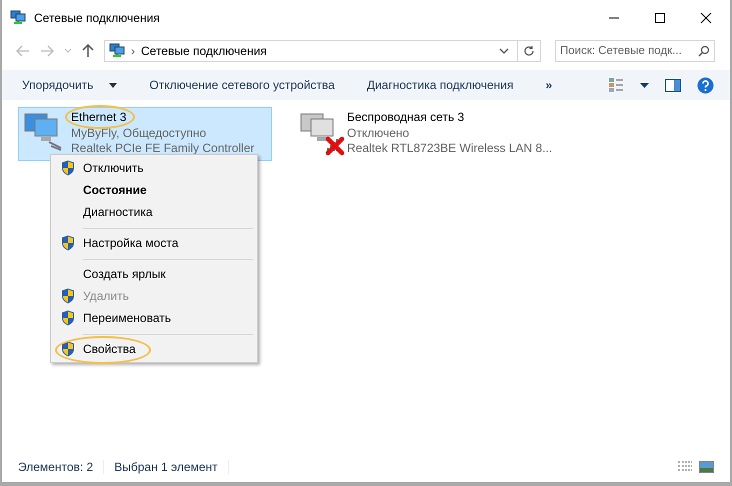  Describe the element at coordinates (242, 85) in the screenshot. I see `toolbar-button: Отключение сетевого устройства` at that location.